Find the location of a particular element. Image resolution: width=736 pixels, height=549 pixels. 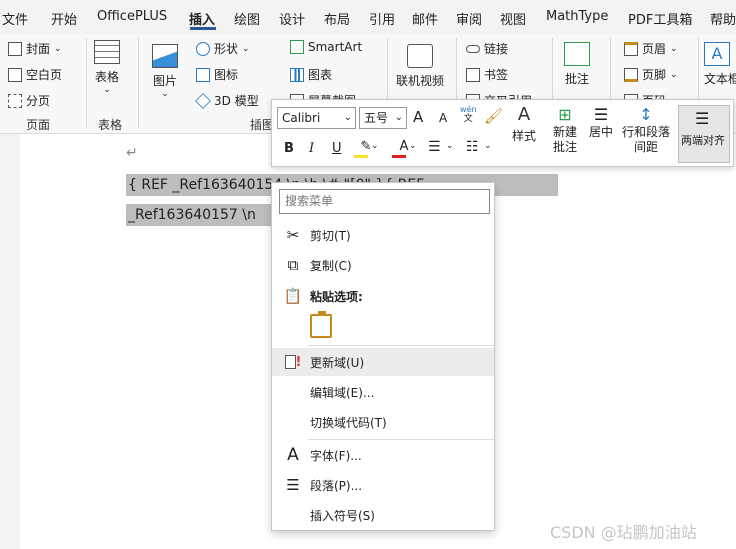

icons-button: 图标 is located at coordinates (217, 74).